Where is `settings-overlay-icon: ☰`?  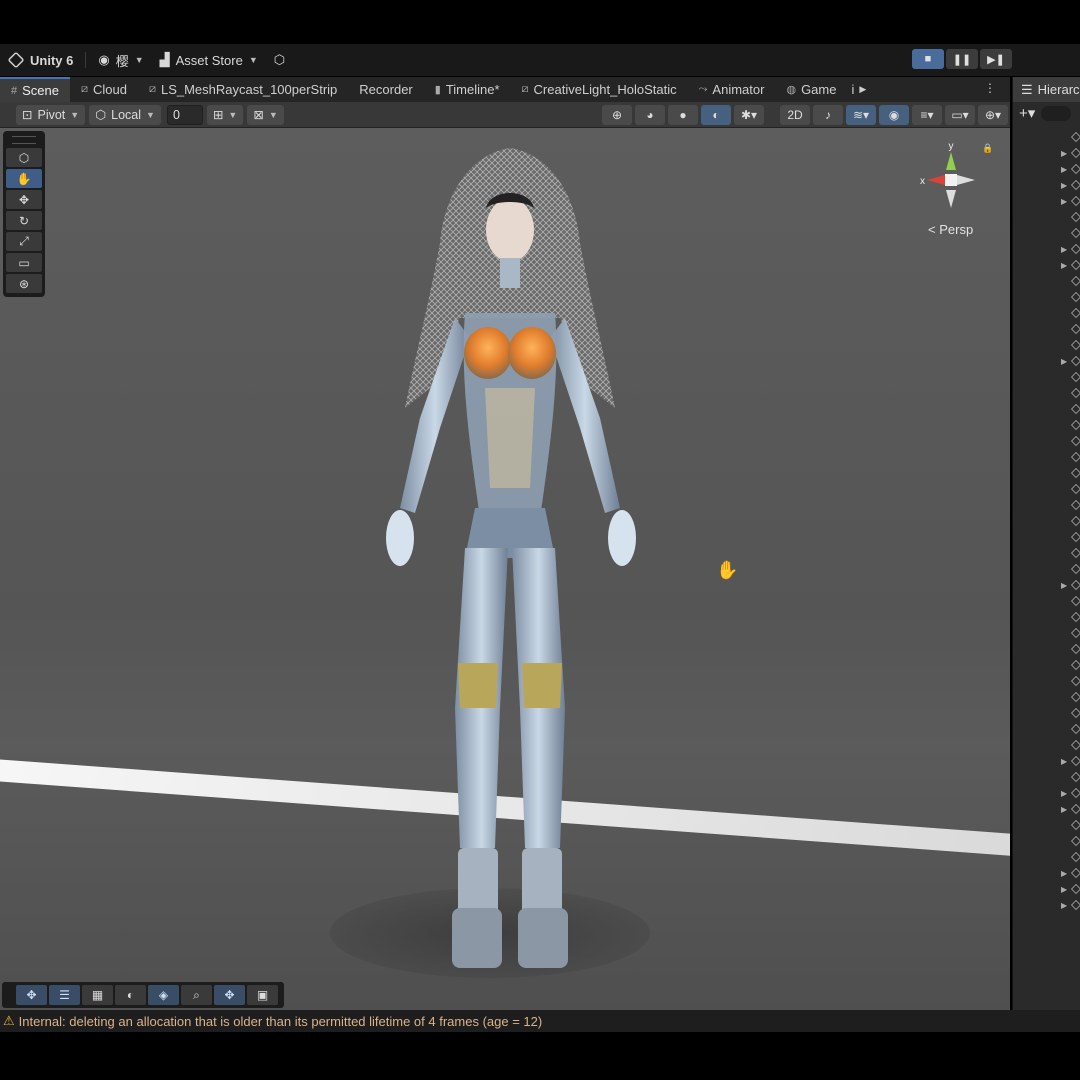
settings-overlay-icon: ☰ is located at coordinates (64, 995).